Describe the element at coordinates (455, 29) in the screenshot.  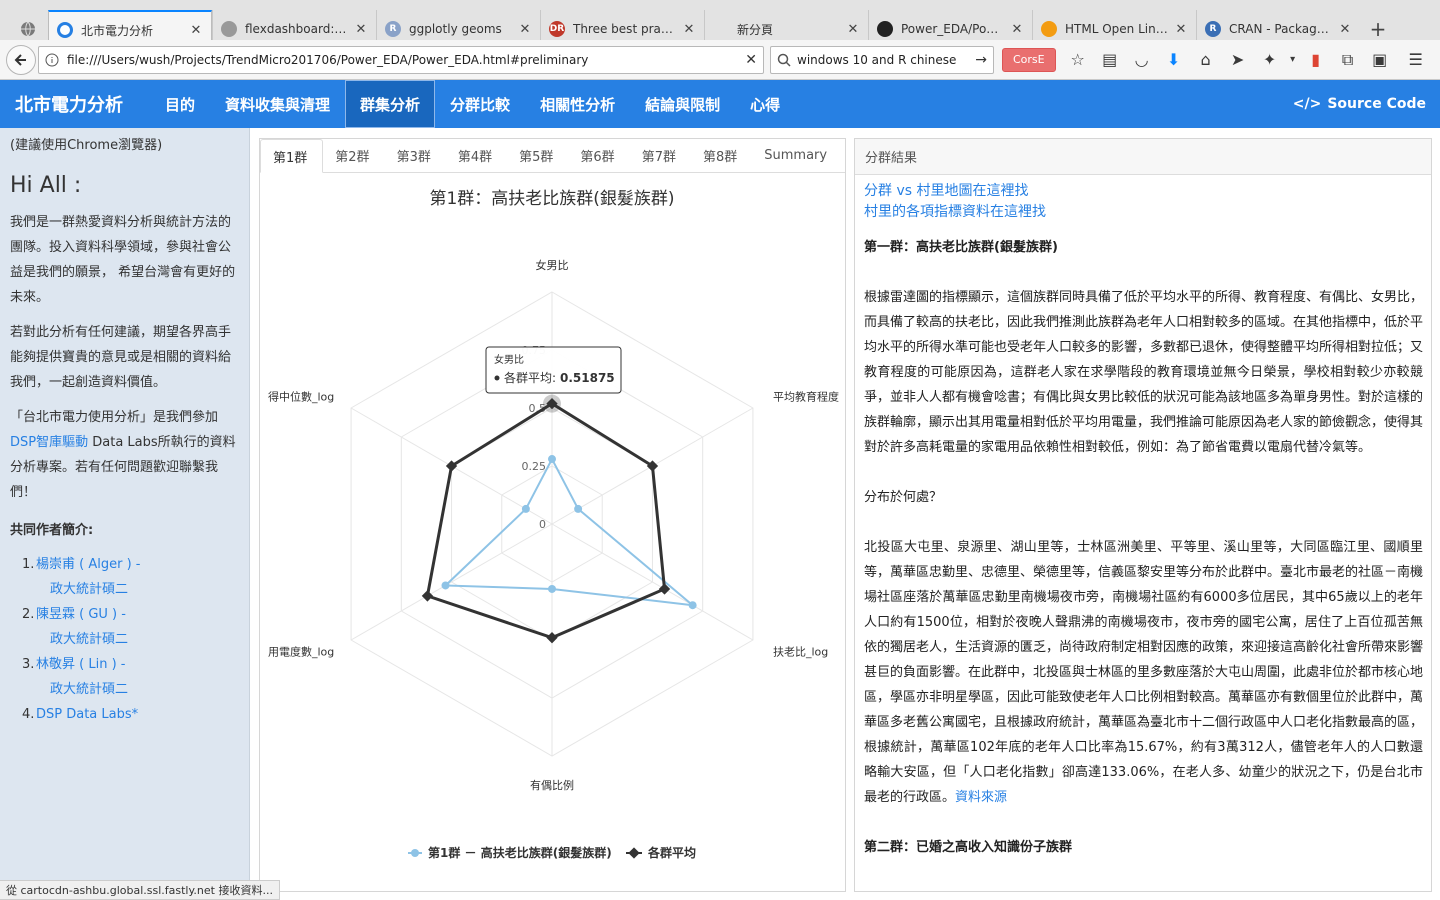
I see `tab-label: ggplotly geoms` at that location.